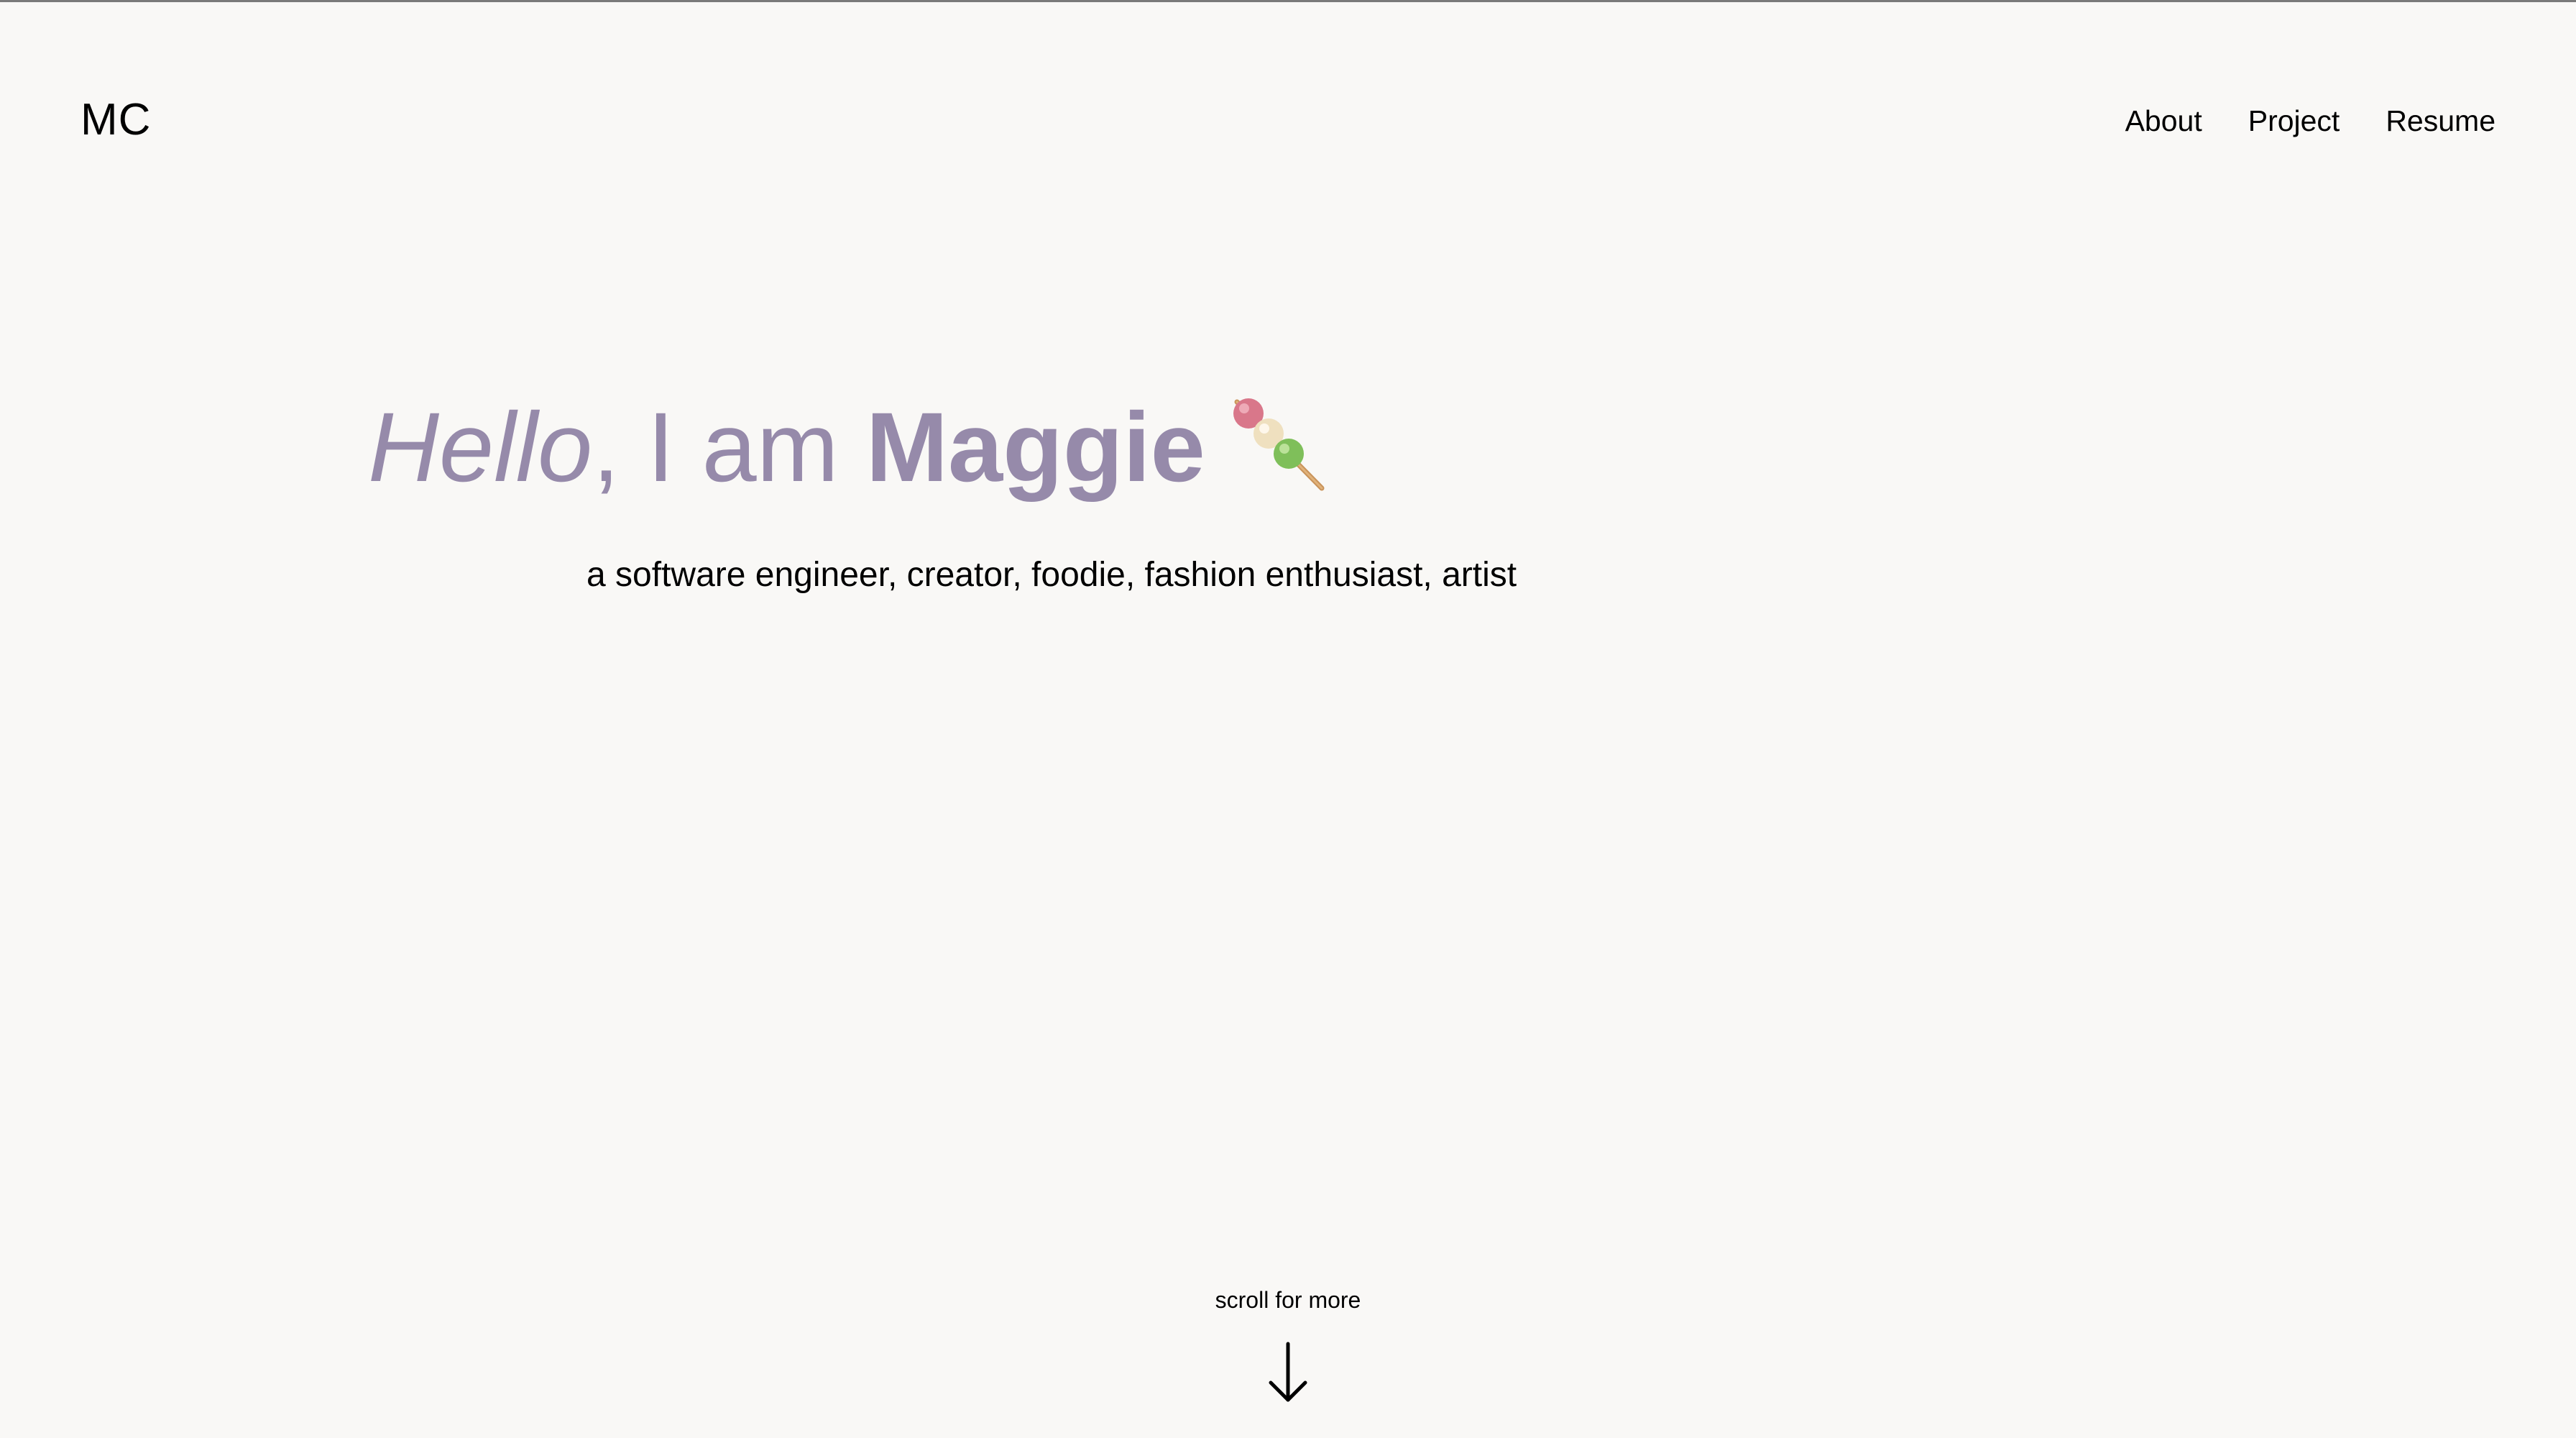 The height and width of the screenshot is (1438, 2576). What do you see at coordinates (2441, 121) in the screenshot?
I see `nav-resume-link: Resume` at bounding box center [2441, 121].